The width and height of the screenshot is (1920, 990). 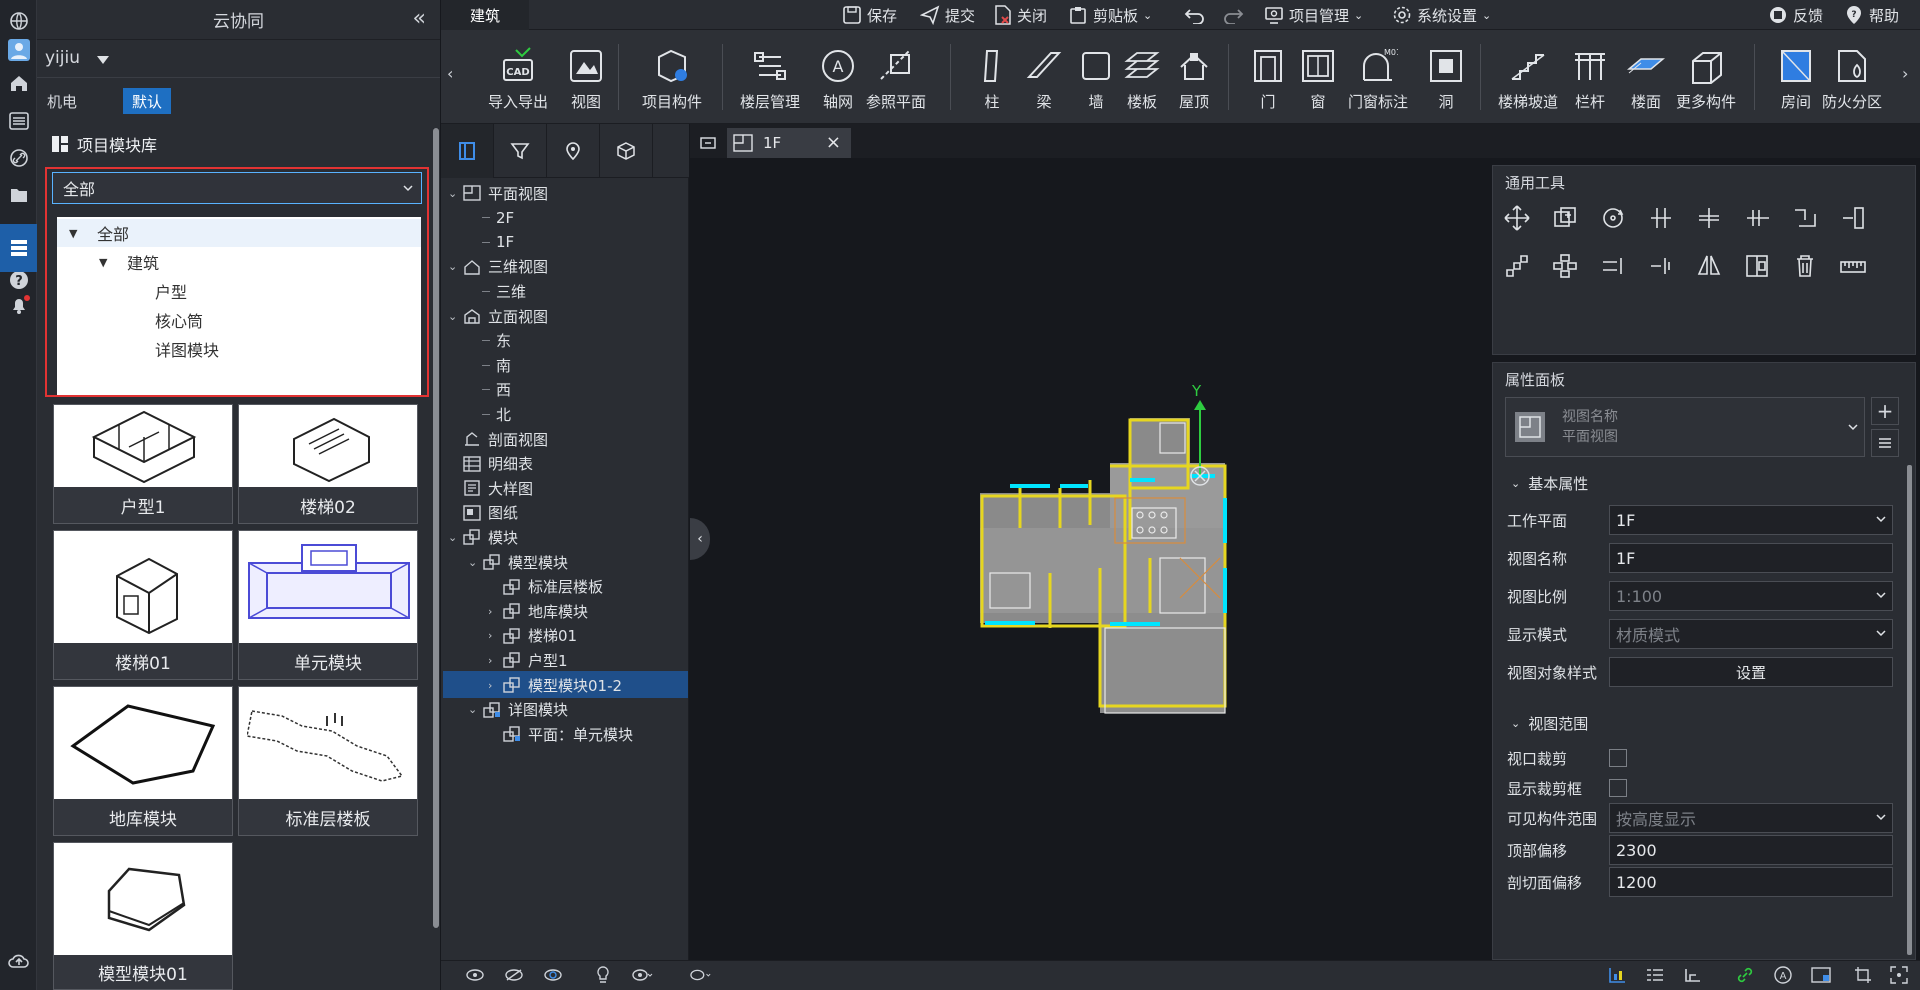 What do you see at coordinates (483, 513) in the screenshot?
I see `tree-node: 图纸` at bounding box center [483, 513].